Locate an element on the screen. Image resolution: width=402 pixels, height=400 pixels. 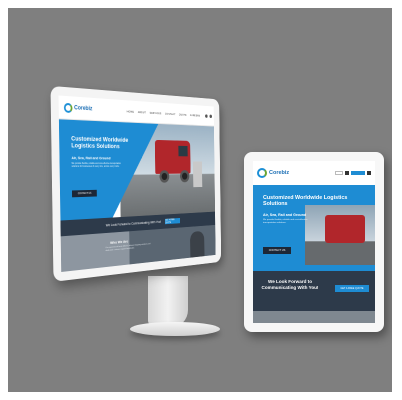
tablet-contact-us-button: CONTACT US is located at coordinates (277, 250).